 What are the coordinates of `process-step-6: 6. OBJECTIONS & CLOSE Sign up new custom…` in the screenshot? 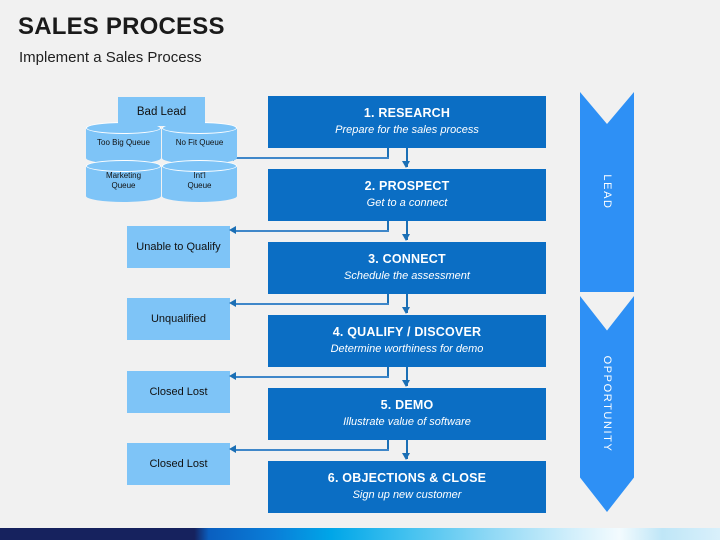 It's located at (407, 487).